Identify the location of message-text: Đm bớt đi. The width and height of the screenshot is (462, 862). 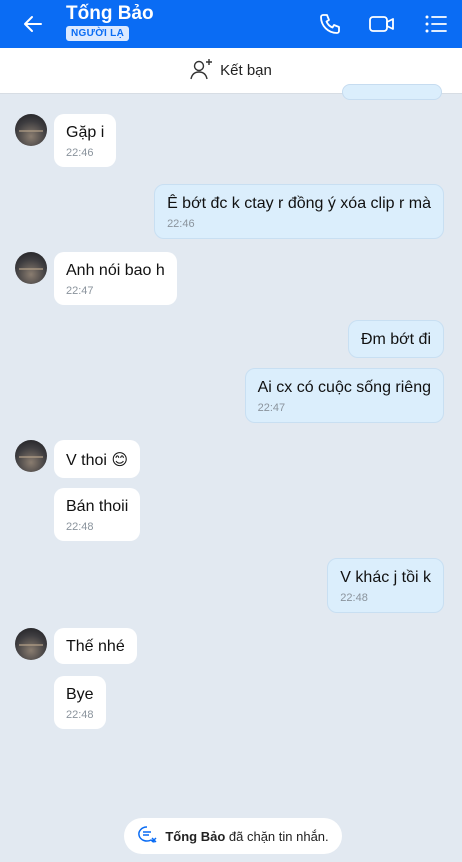
(395, 339).